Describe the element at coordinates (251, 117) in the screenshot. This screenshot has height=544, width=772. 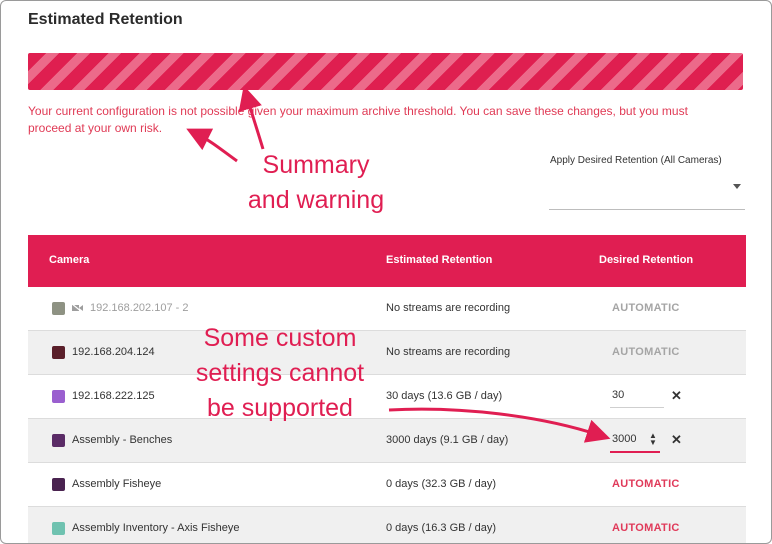
I see `arrow-to-bar` at that location.